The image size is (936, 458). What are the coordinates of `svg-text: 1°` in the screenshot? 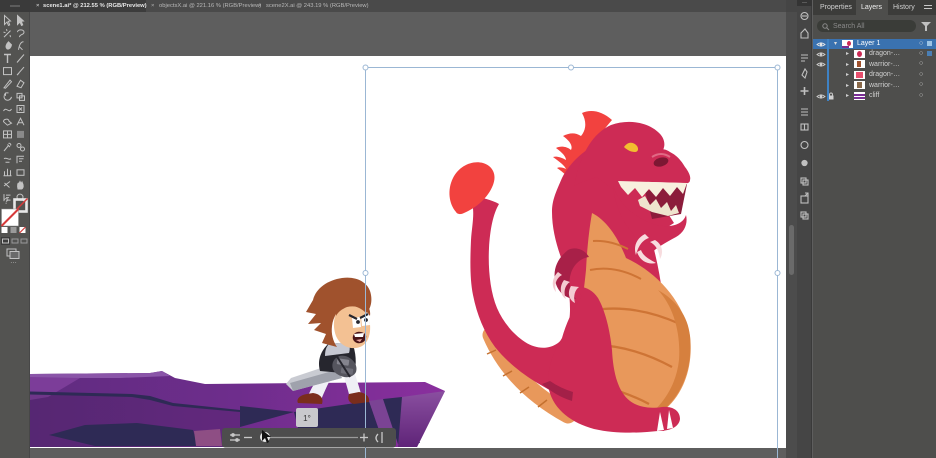 It's located at (307, 418).